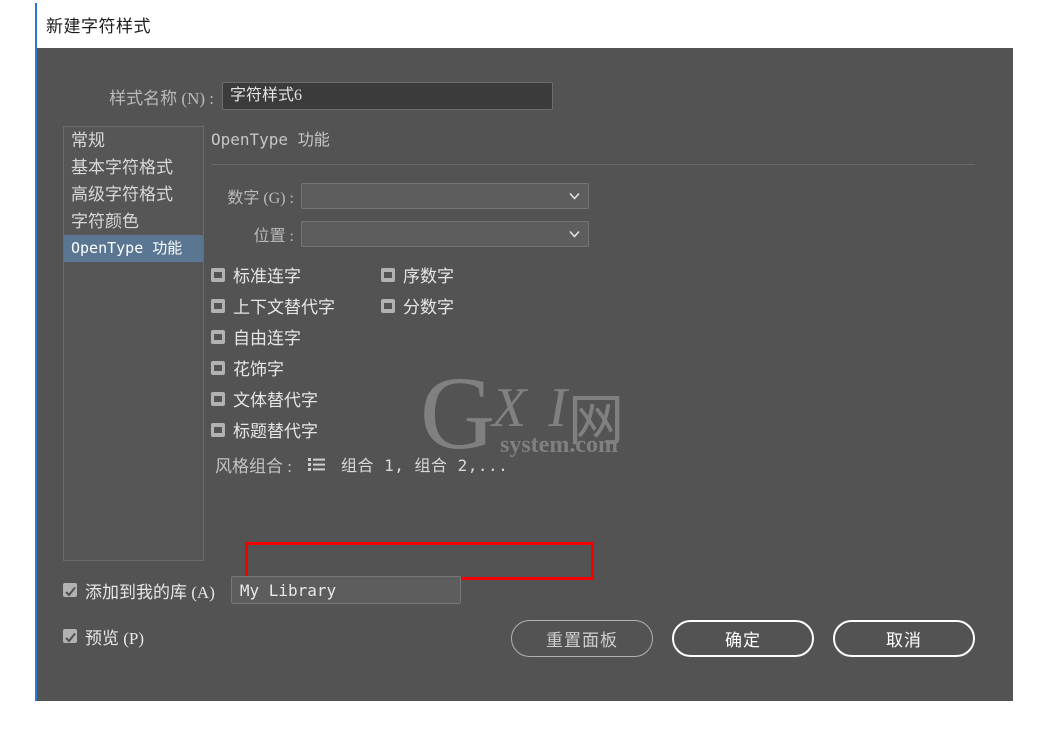  I want to click on add-to-library-row: 添加到我的库 (A) My Library, so click(262, 590).